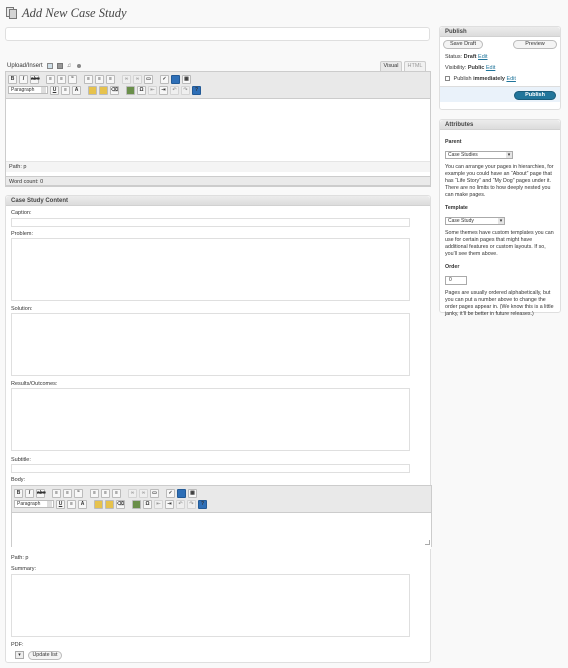  Describe the element at coordinates (391, 66) in the screenshot. I see `tab-visual: Visual` at that location.